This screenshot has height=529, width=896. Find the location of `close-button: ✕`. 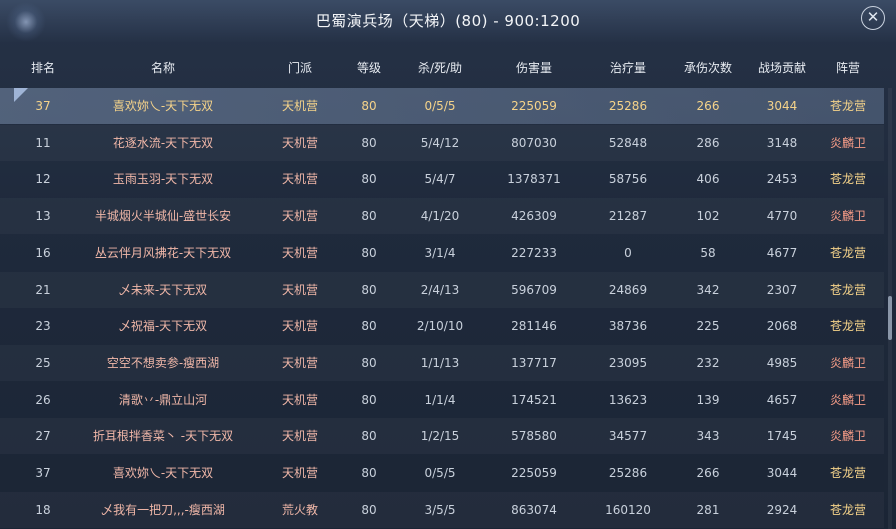

close-button: ✕ is located at coordinates (873, 18).